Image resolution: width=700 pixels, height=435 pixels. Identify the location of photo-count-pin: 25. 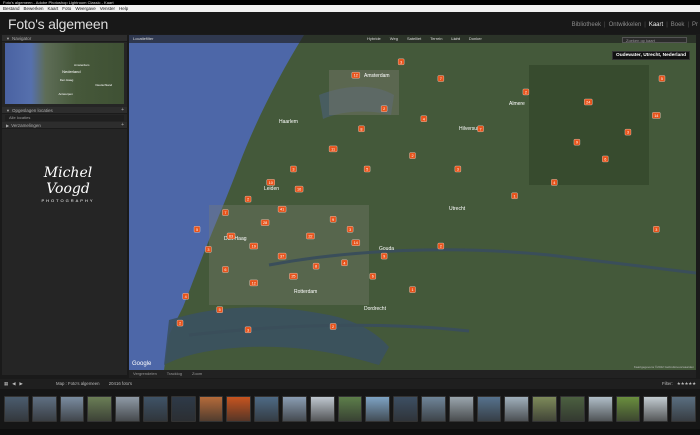
(293, 276).